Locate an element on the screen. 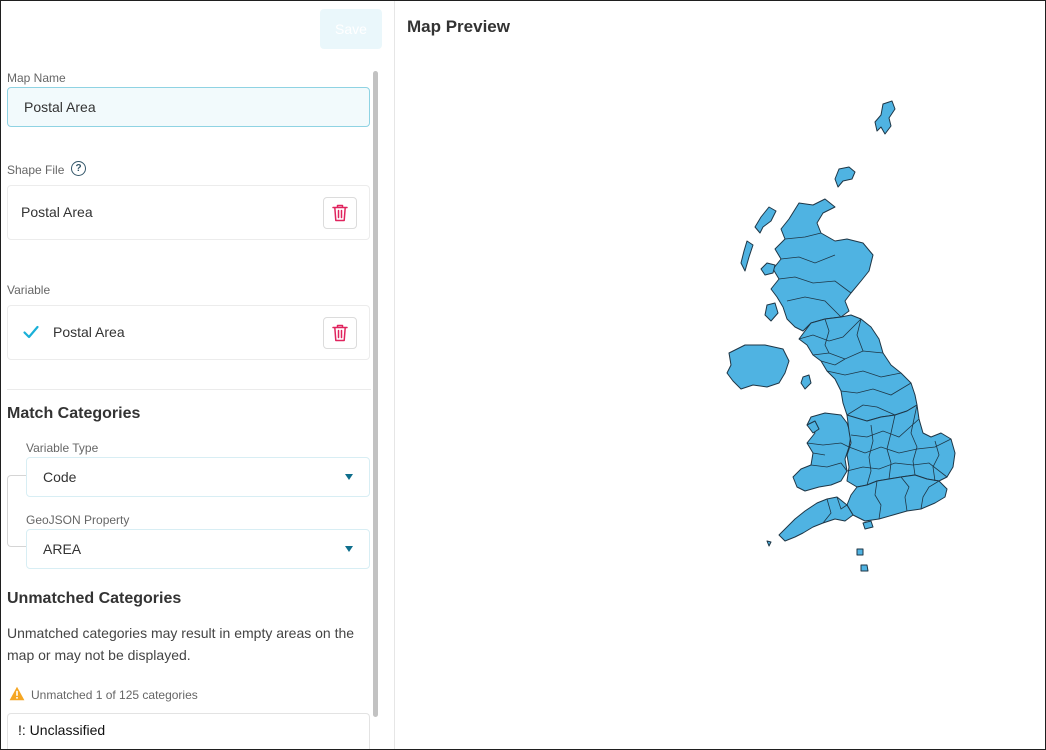 This screenshot has height=750, width=1046. map-region-jersey is located at coordinates (864, 568).